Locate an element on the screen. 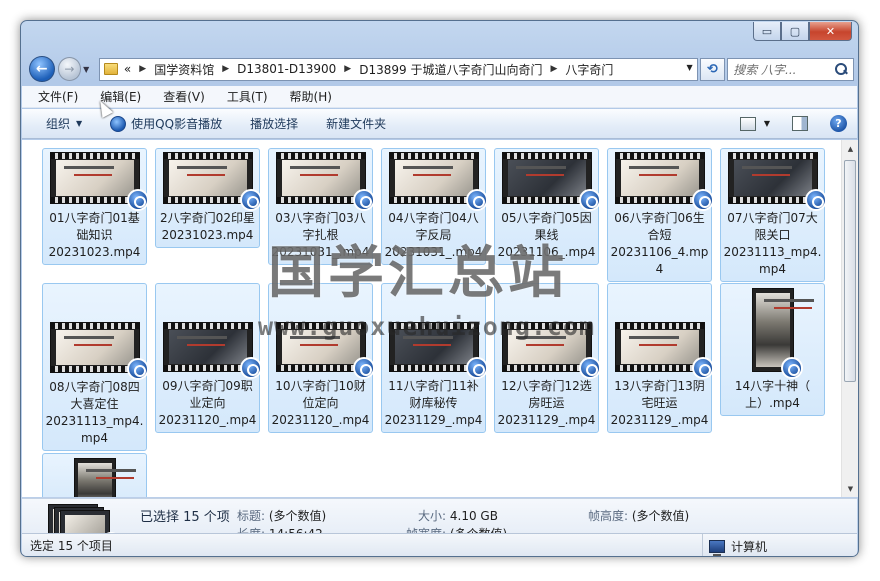 The image size is (880, 581). detail-frame-height: 帧高度: (多个数值) is located at coordinates (639, 516).